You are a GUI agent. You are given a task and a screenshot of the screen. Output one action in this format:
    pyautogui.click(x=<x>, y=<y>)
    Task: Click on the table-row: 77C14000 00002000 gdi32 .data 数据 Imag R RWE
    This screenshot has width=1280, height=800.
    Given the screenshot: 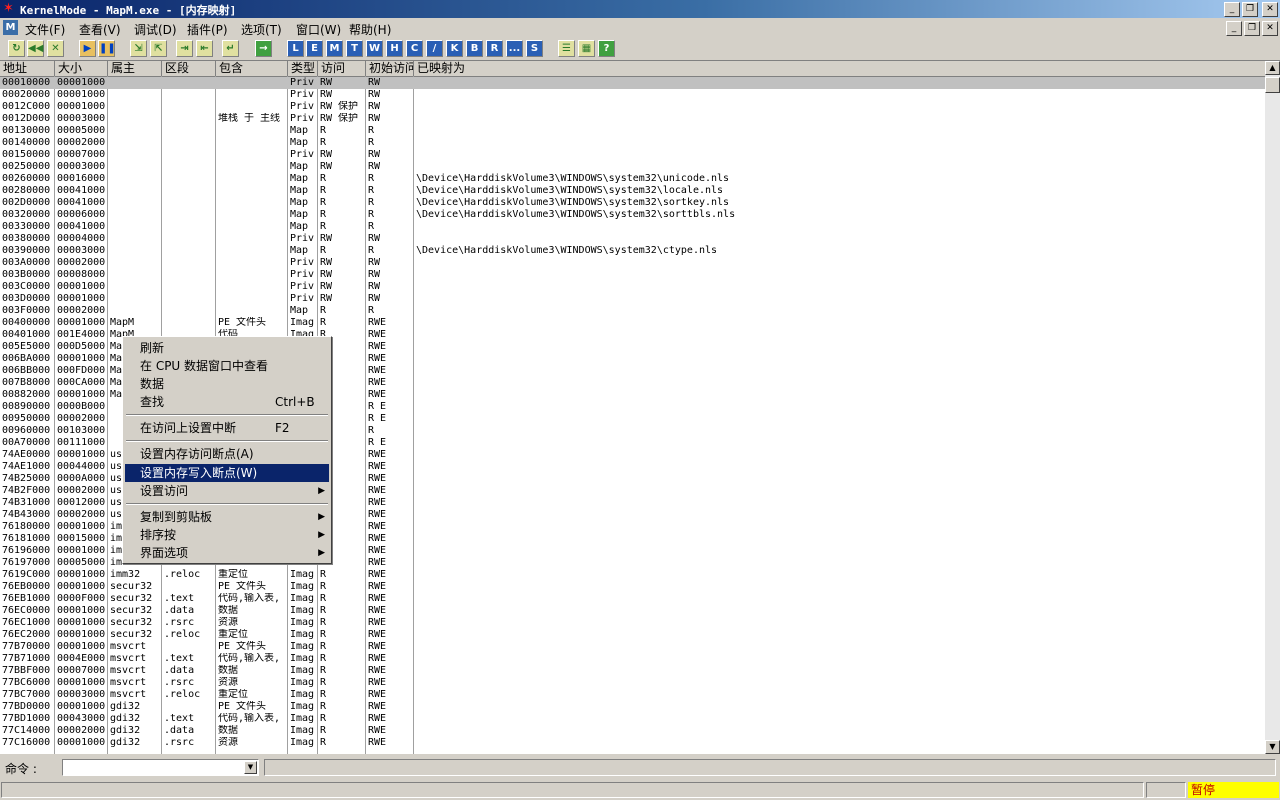 What is the action you would take?
    pyautogui.click(x=632, y=731)
    